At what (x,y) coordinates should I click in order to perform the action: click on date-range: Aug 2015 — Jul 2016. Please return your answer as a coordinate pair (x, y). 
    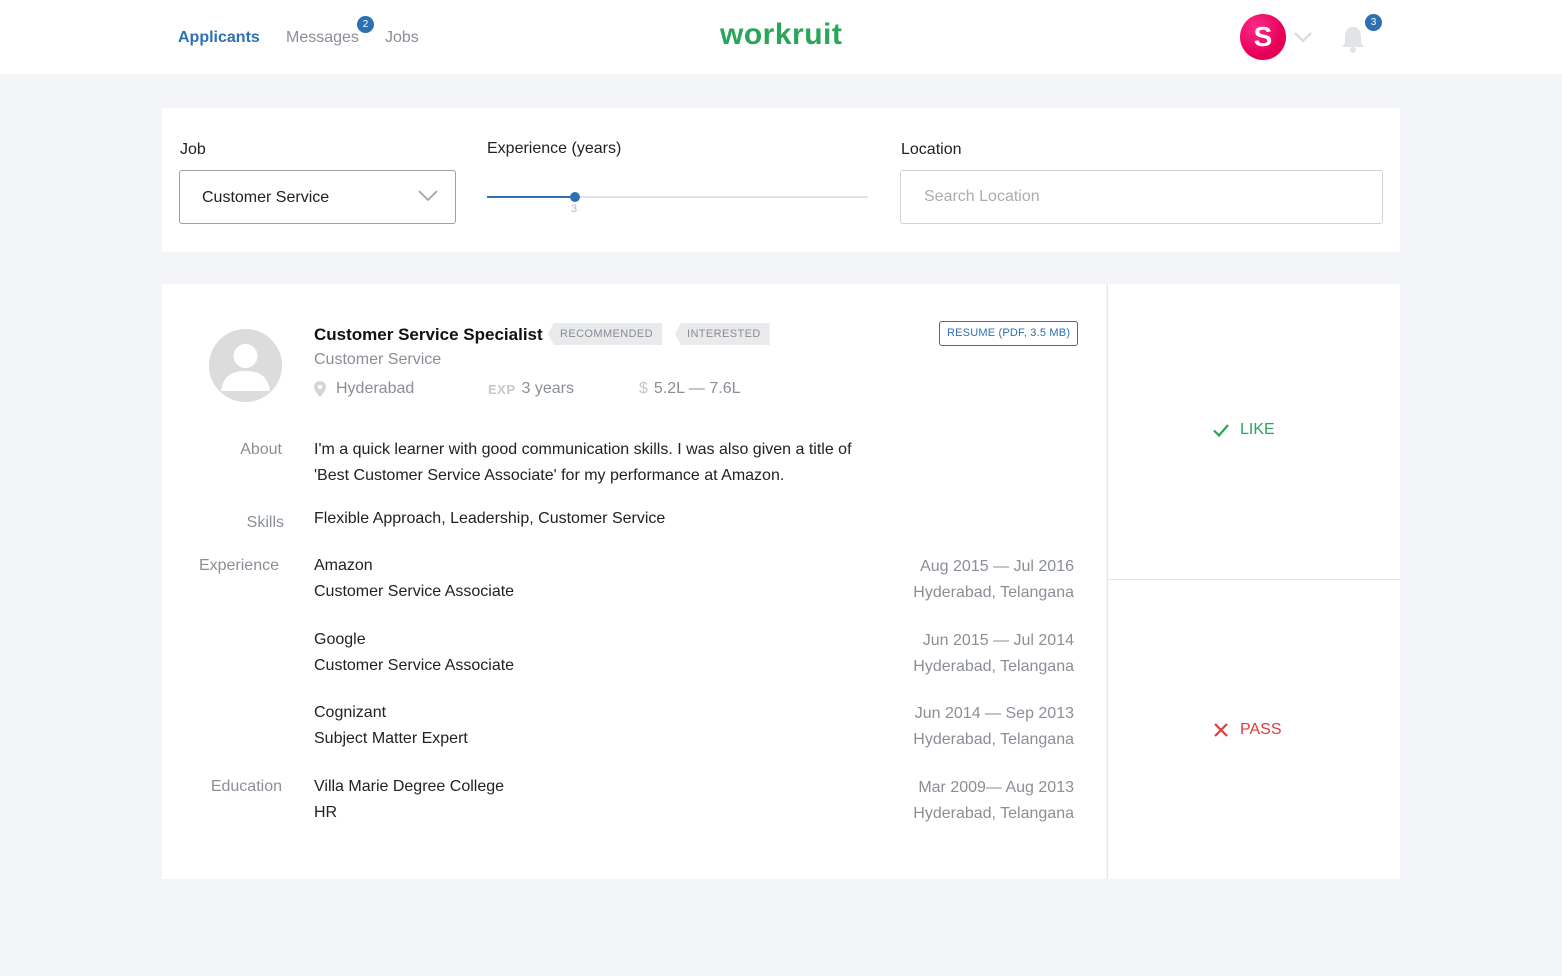
    Looking at the image, I should click on (997, 566).